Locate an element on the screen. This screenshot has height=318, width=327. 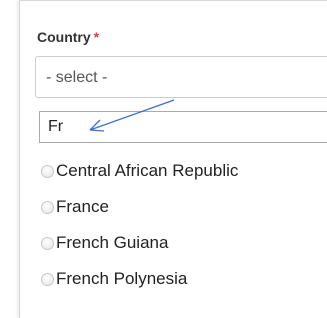
country-field-label: Country * is located at coordinates (68, 37).